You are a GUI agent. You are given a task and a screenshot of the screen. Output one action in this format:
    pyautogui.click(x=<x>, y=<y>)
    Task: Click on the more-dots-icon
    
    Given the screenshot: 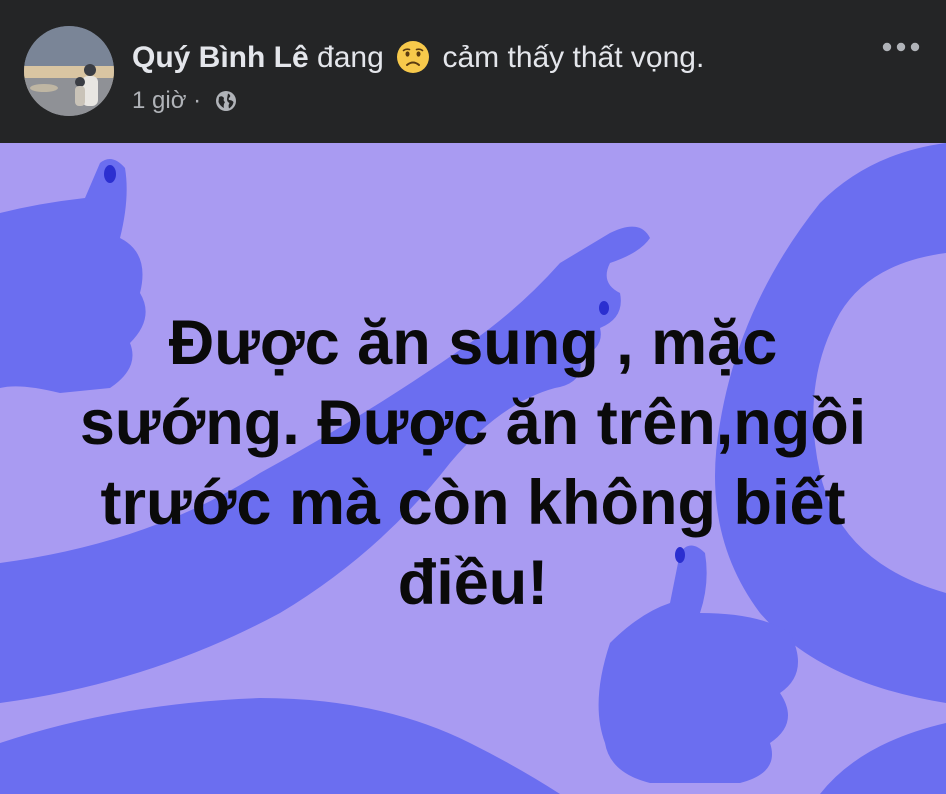 What is the action you would take?
    pyautogui.click(x=901, y=47)
    